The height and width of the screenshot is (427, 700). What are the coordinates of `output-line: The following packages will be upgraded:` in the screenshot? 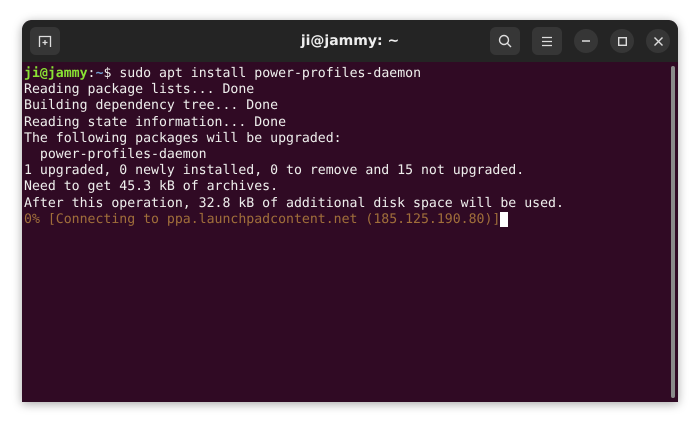 It's located at (183, 138).